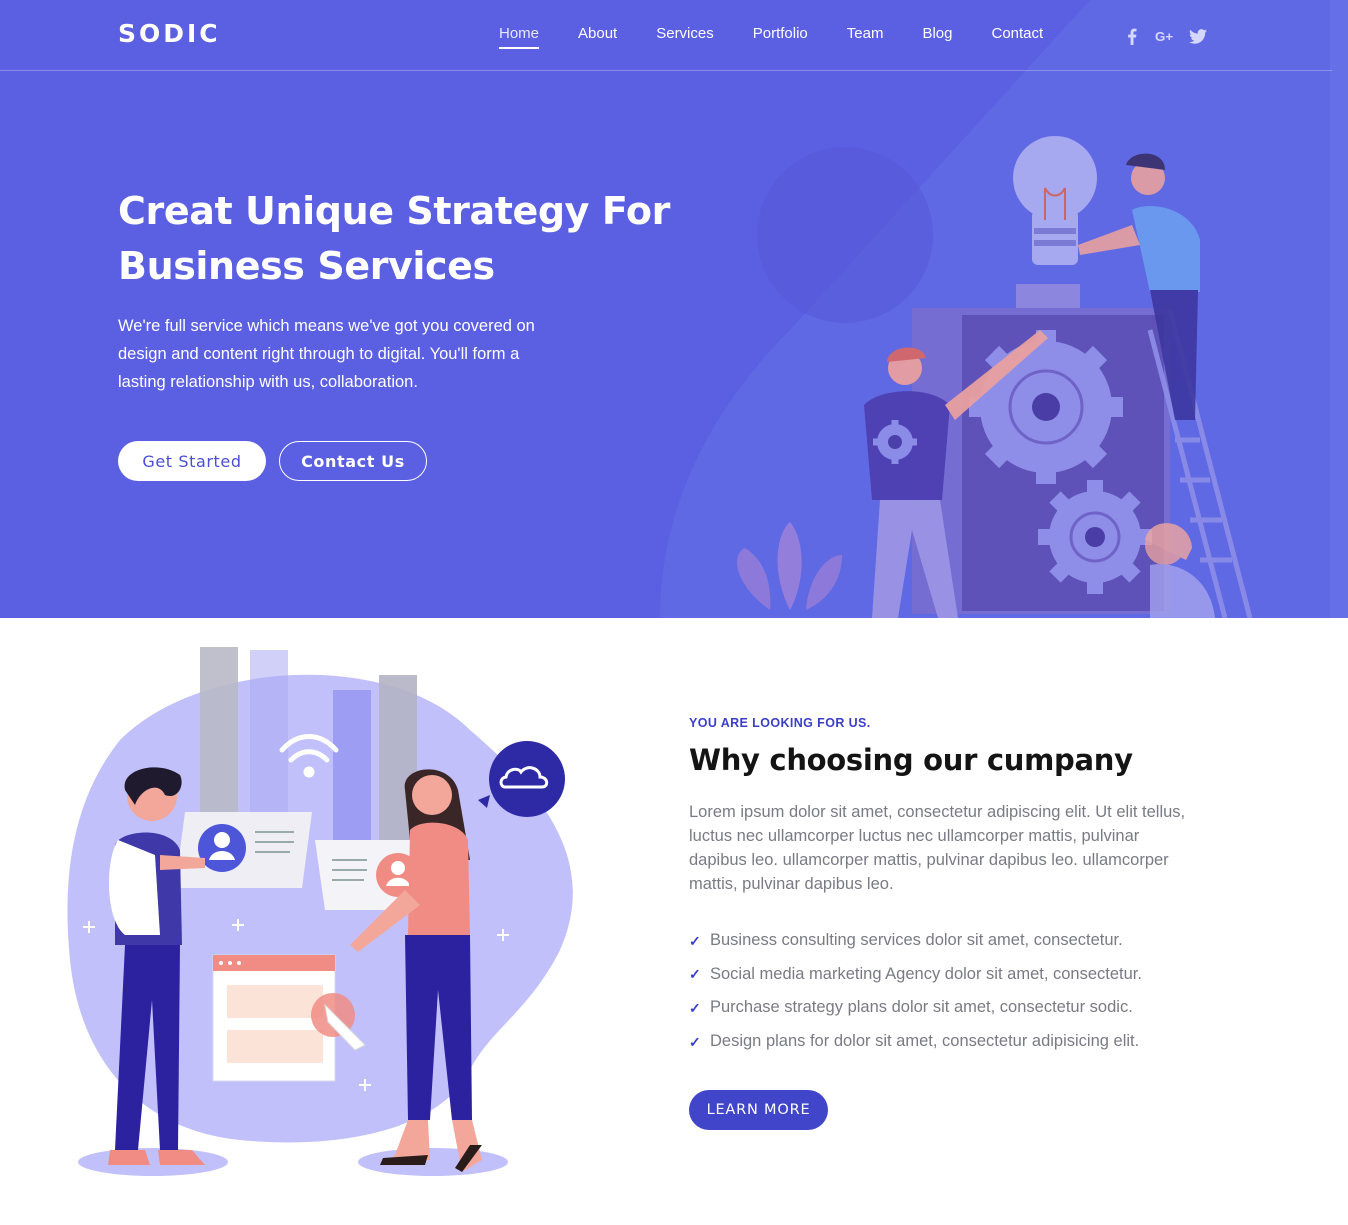 This screenshot has width=1348, height=1225. Describe the element at coordinates (243, 850) in the screenshot. I see `profile-card-left` at that location.